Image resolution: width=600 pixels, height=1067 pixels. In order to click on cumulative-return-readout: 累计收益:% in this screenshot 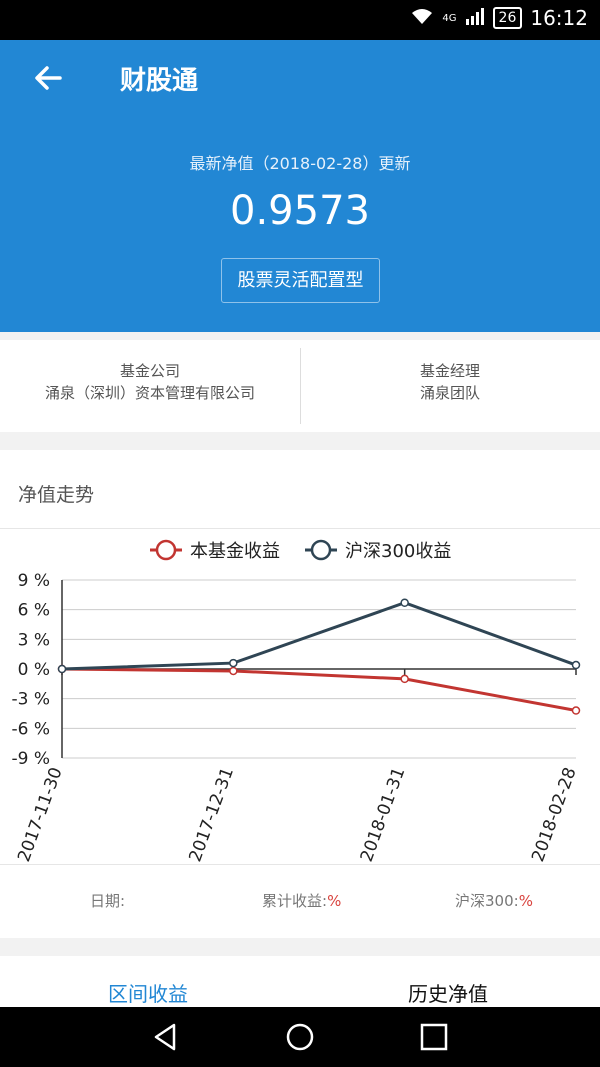, I will do `click(301, 900)`.